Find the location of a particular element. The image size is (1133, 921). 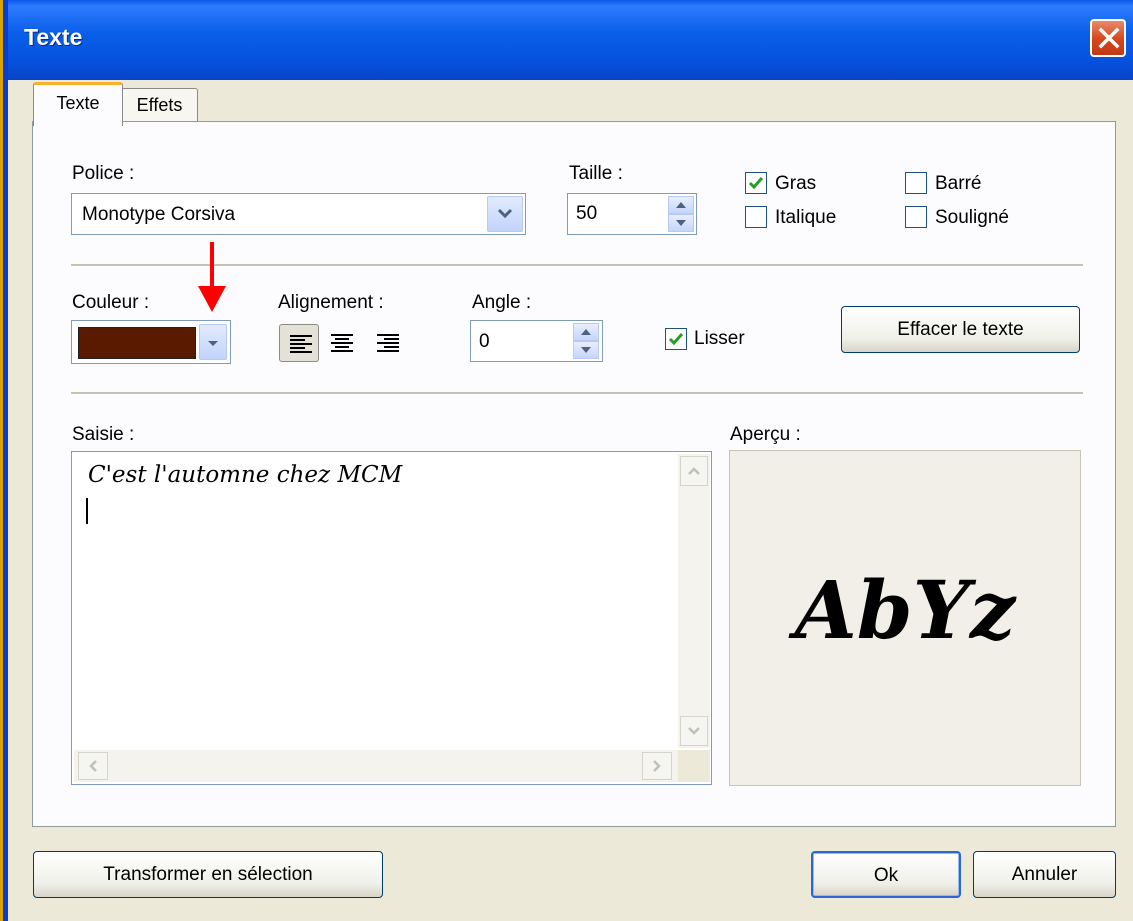

saisie-text: C'est l'automne chez MCM is located at coordinates (245, 475).